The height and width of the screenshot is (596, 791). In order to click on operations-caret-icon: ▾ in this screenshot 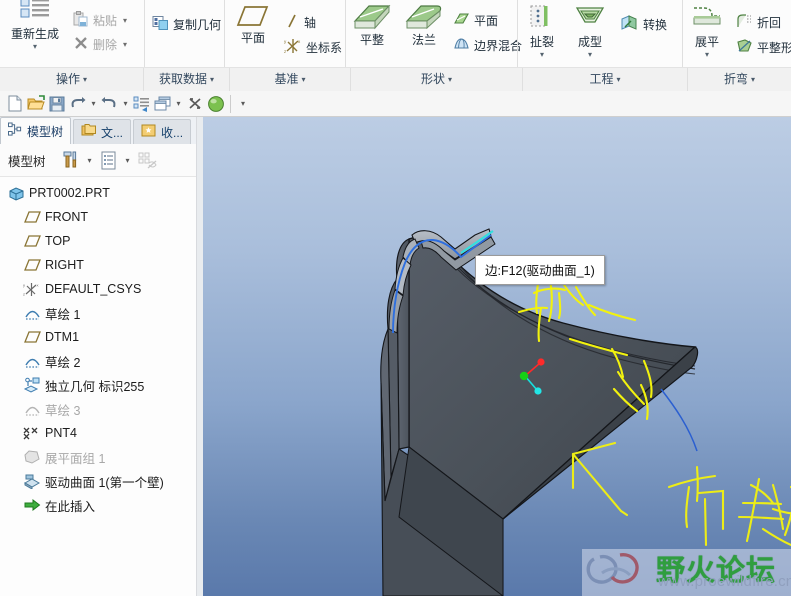, I will do `click(85, 79)`.